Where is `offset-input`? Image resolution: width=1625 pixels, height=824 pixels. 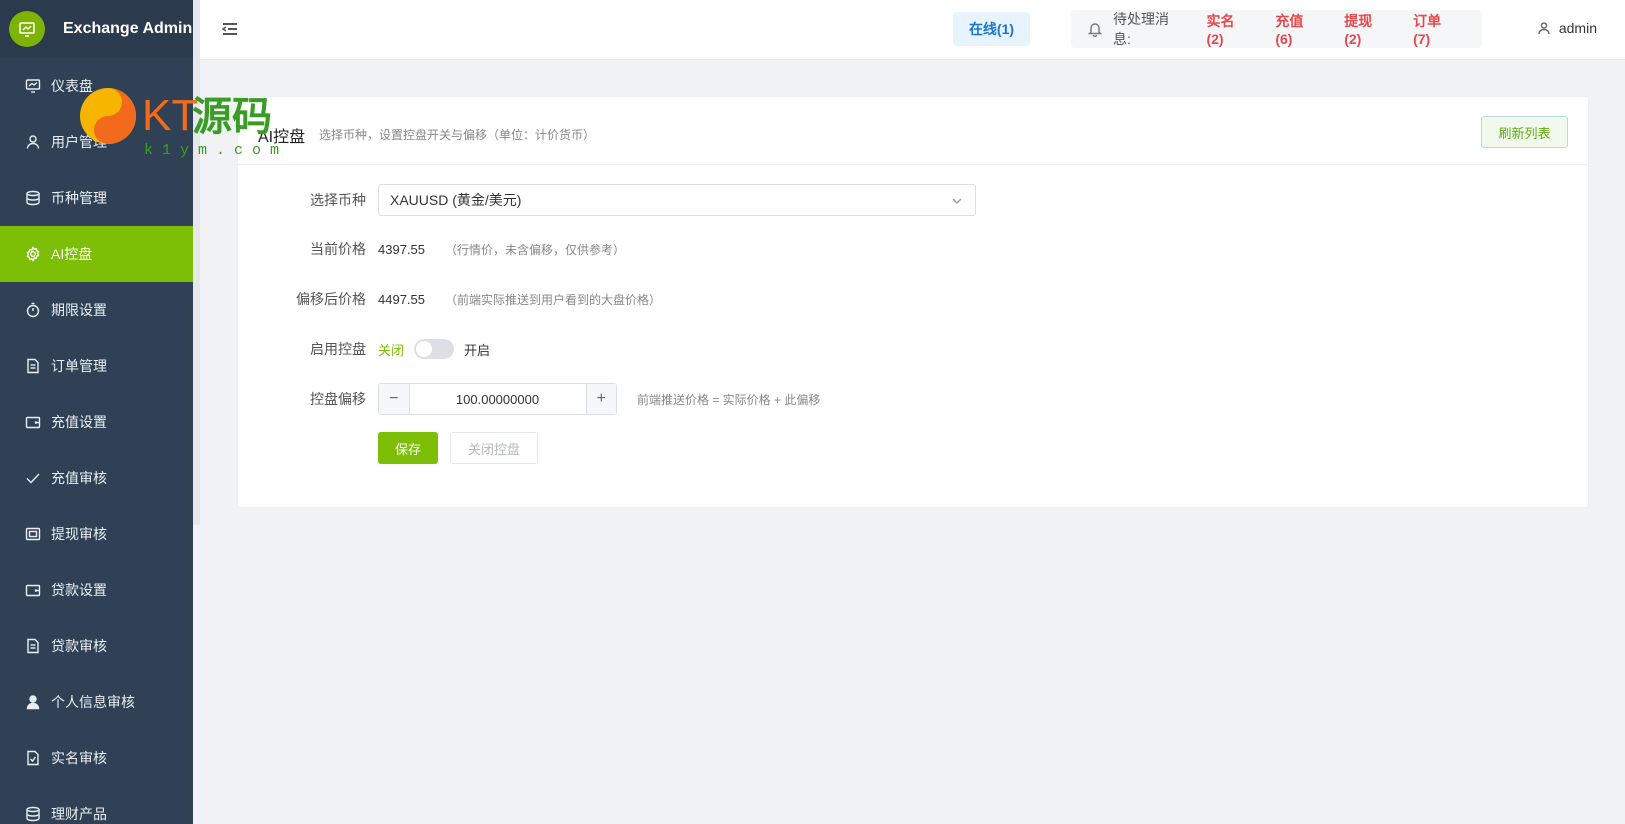 offset-input is located at coordinates (497, 399).